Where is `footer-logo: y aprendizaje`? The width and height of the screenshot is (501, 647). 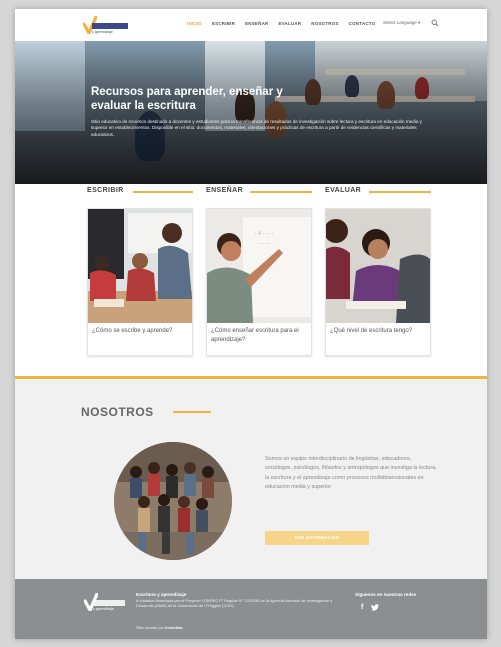
footer-logo: y aprendizaje is located at coordinates (105, 602).